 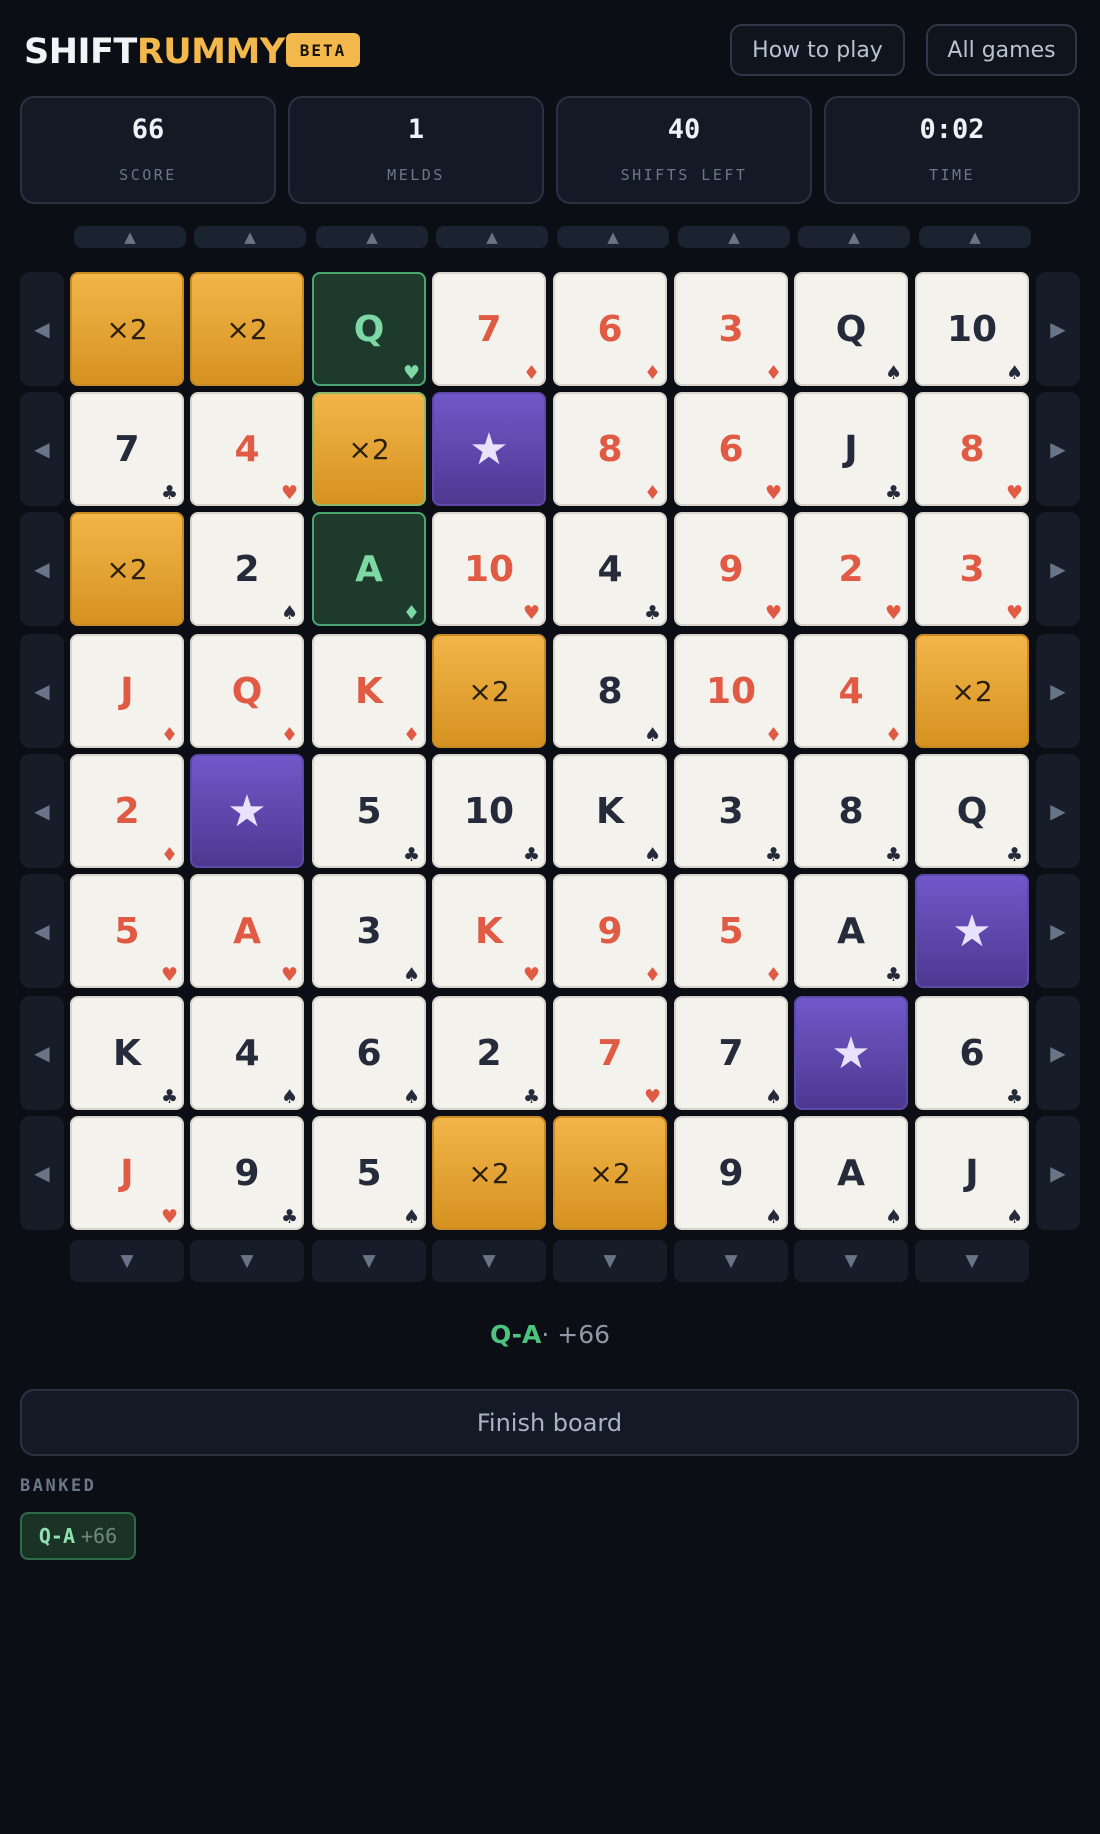 What do you see at coordinates (731, 329) in the screenshot?
I see `playing-card: 3 ♦` at bounding box center [731, 329].